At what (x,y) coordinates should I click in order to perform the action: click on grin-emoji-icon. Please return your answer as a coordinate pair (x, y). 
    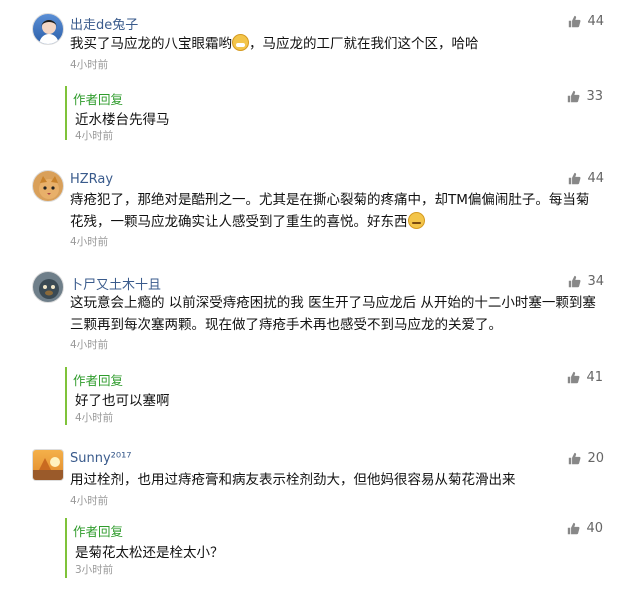
    Looking at the image, I should click on (240, 42).